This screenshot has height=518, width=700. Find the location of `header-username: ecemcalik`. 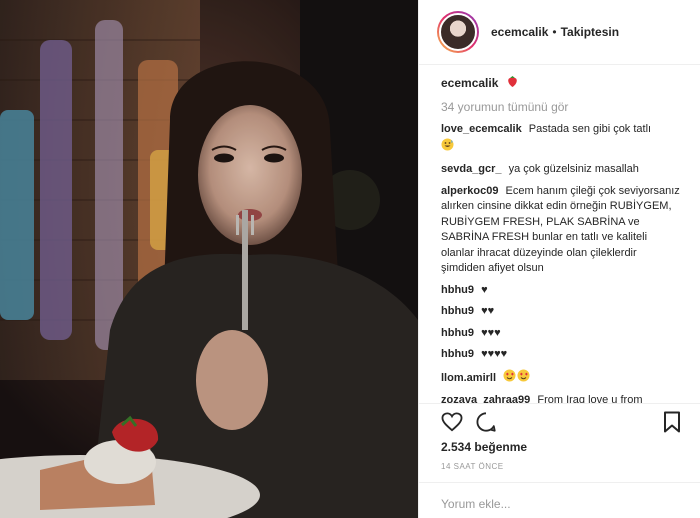

header-username: ecemcalik is located at coordinates (519, 32).